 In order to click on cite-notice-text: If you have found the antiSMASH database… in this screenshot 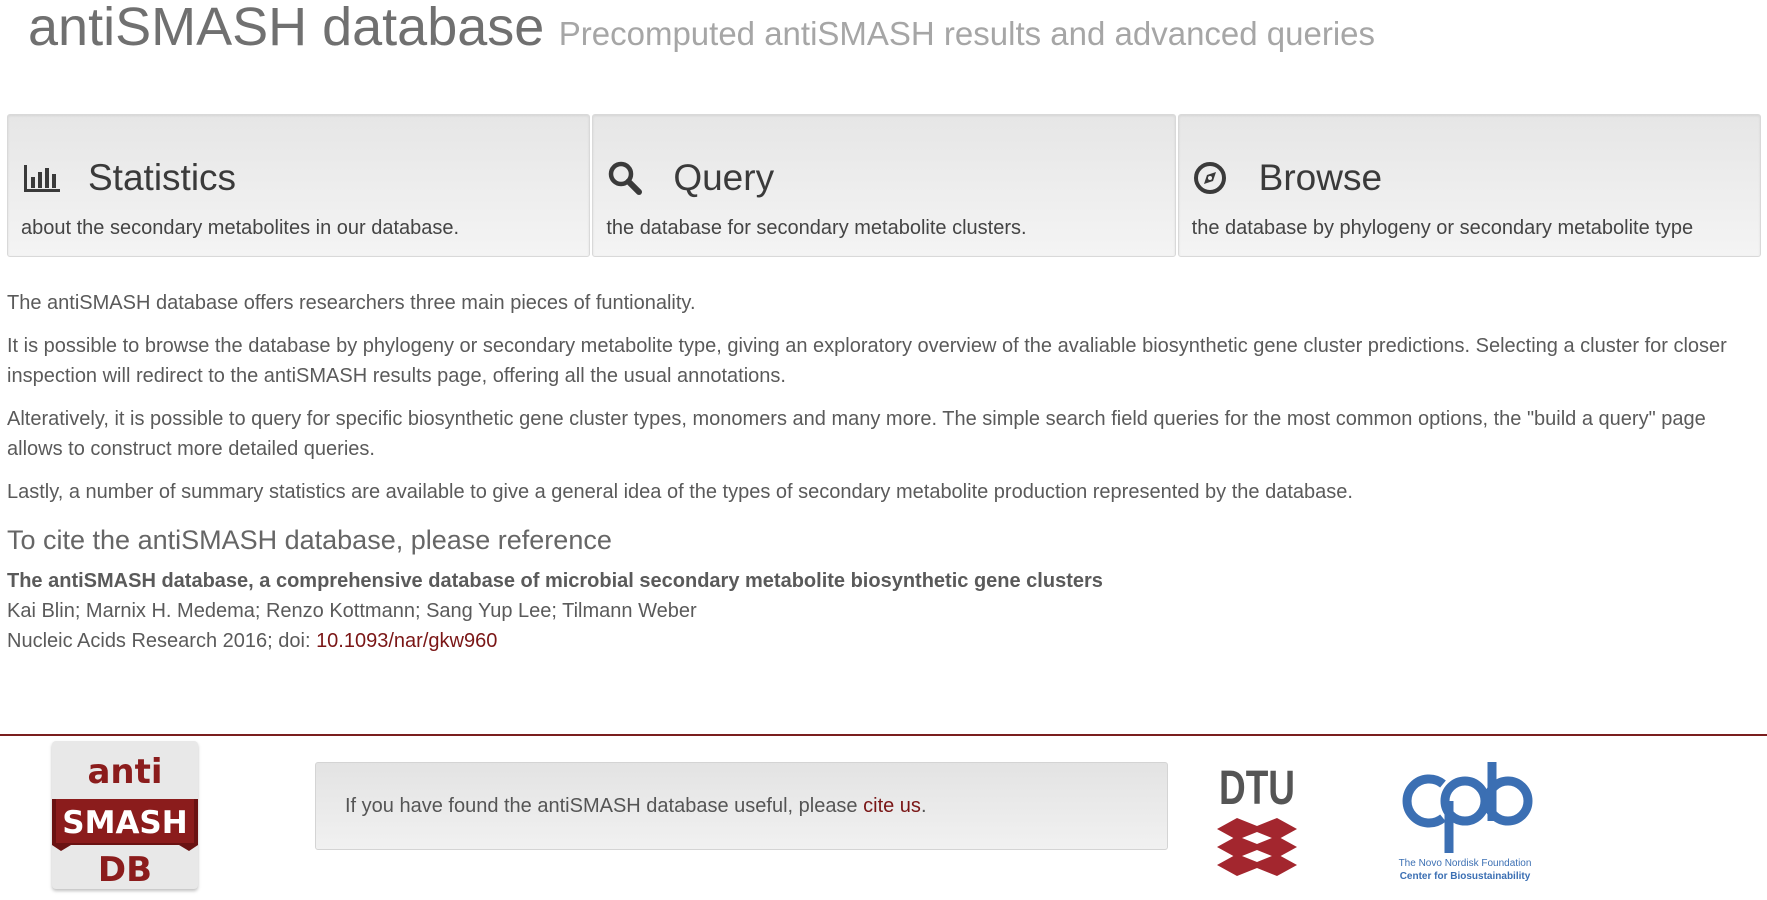, I will do `click(604, 806)`.